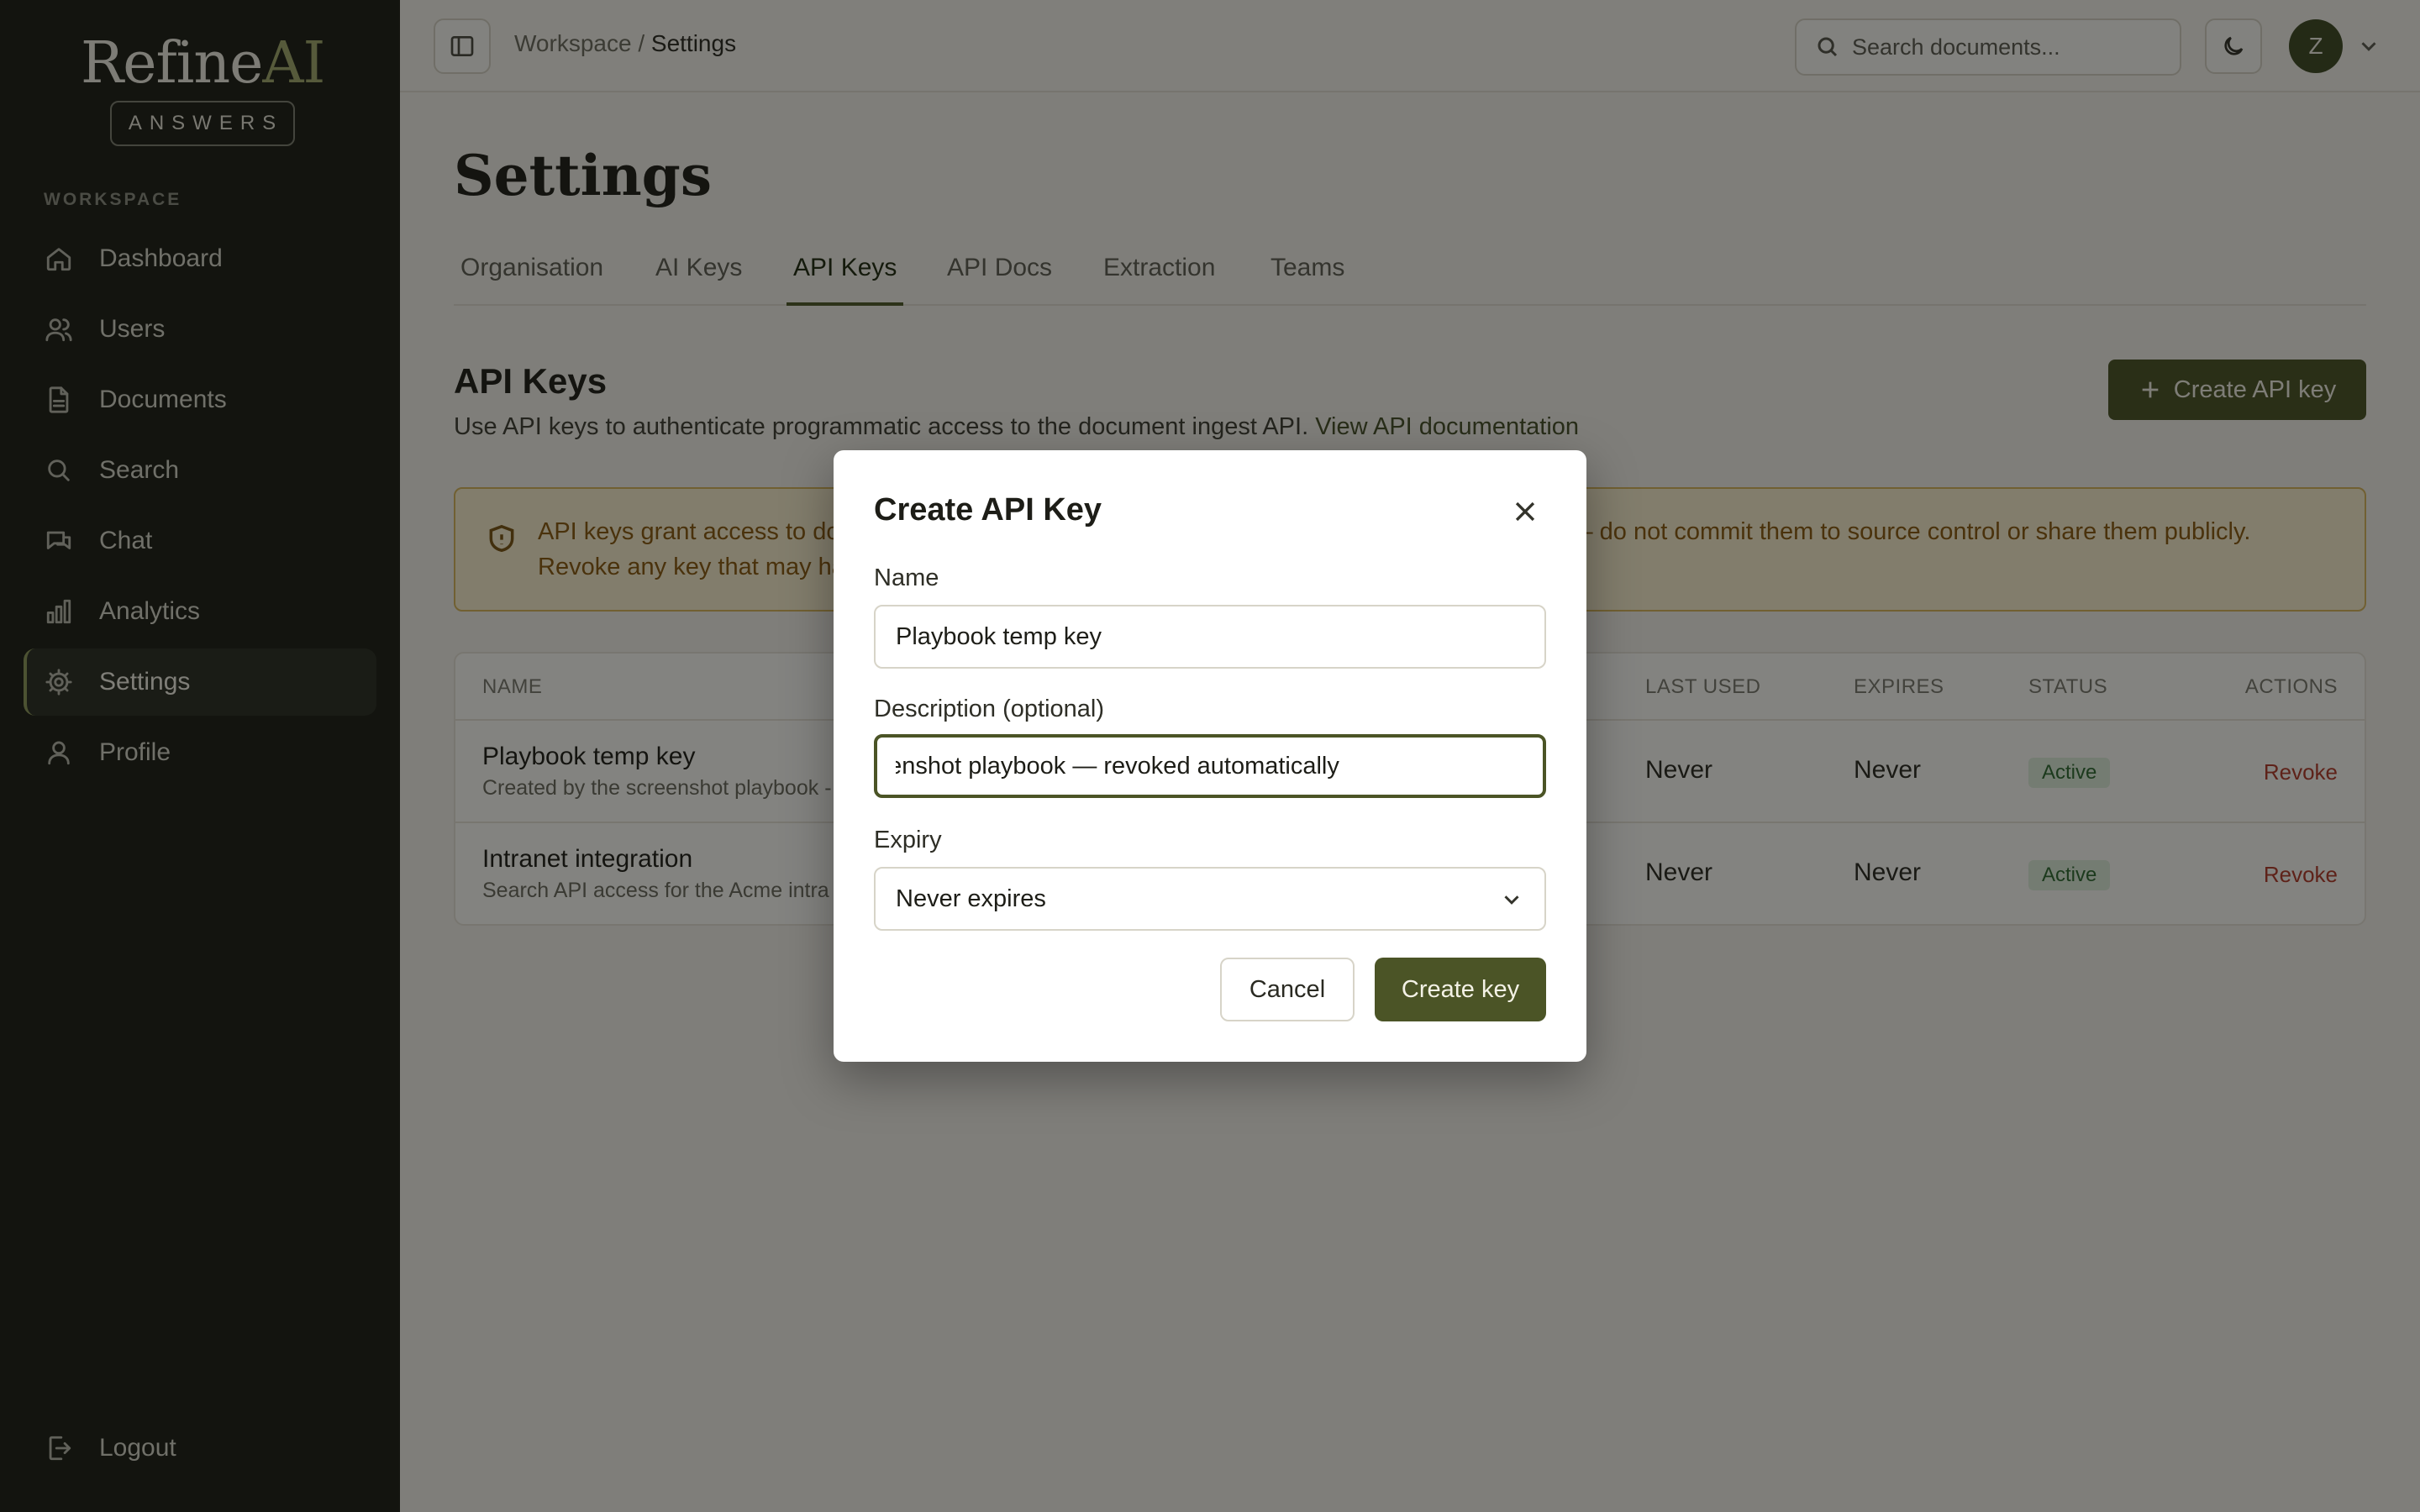 The height and width of the screenshot is (1512, 2420). Describe the element at coordinates (1511, 899) in the screenshot. I see `chevron-down-icon` at that location.